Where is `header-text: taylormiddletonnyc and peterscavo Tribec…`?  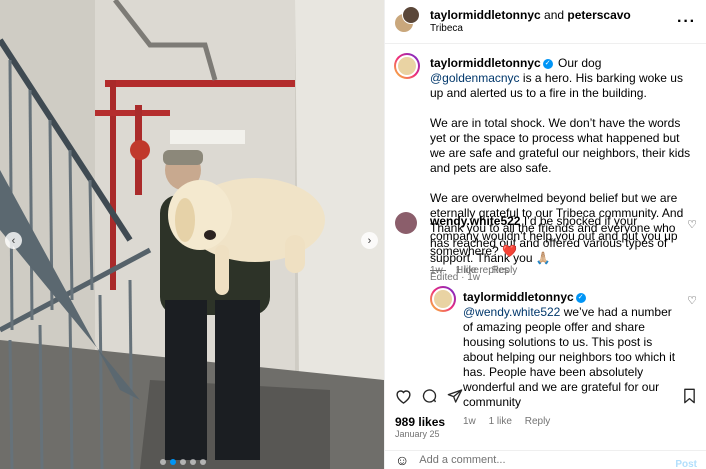
header-text: taylormiddletonnyc and peterscavo Tribec… is located at coordinates (530, 21).